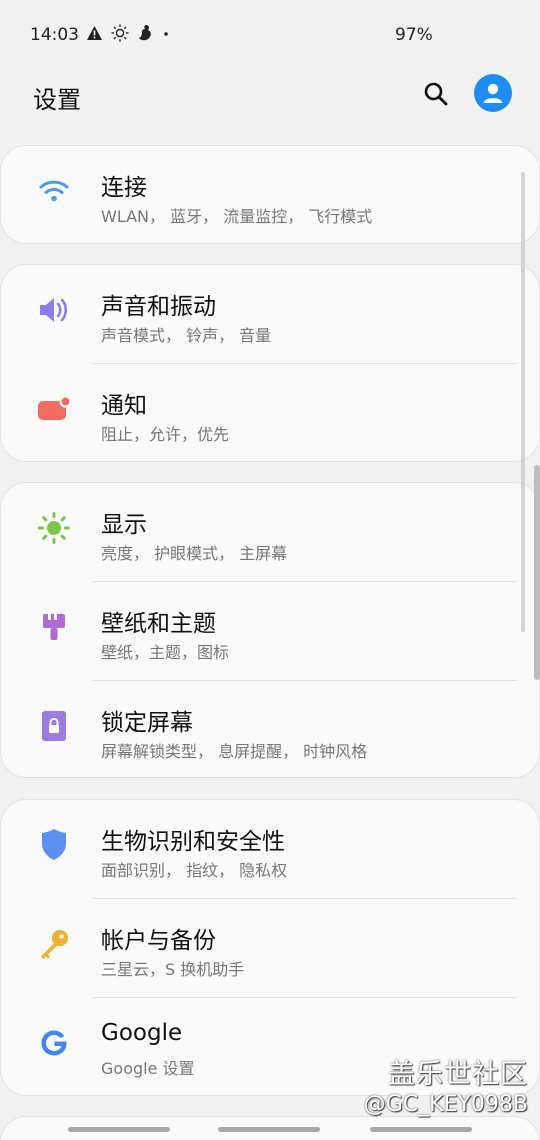  I want to click on battery-level: 97%, so click(414, 35).